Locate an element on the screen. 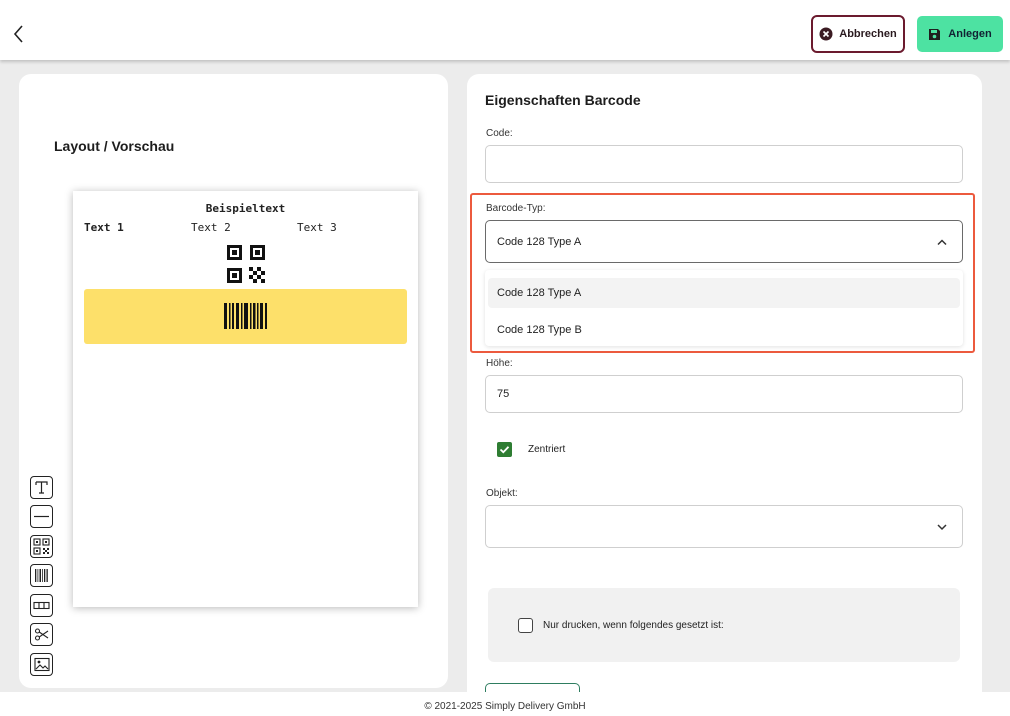 The image size is (1010, 716). box-tool-button is located at coordinates (41, 605).